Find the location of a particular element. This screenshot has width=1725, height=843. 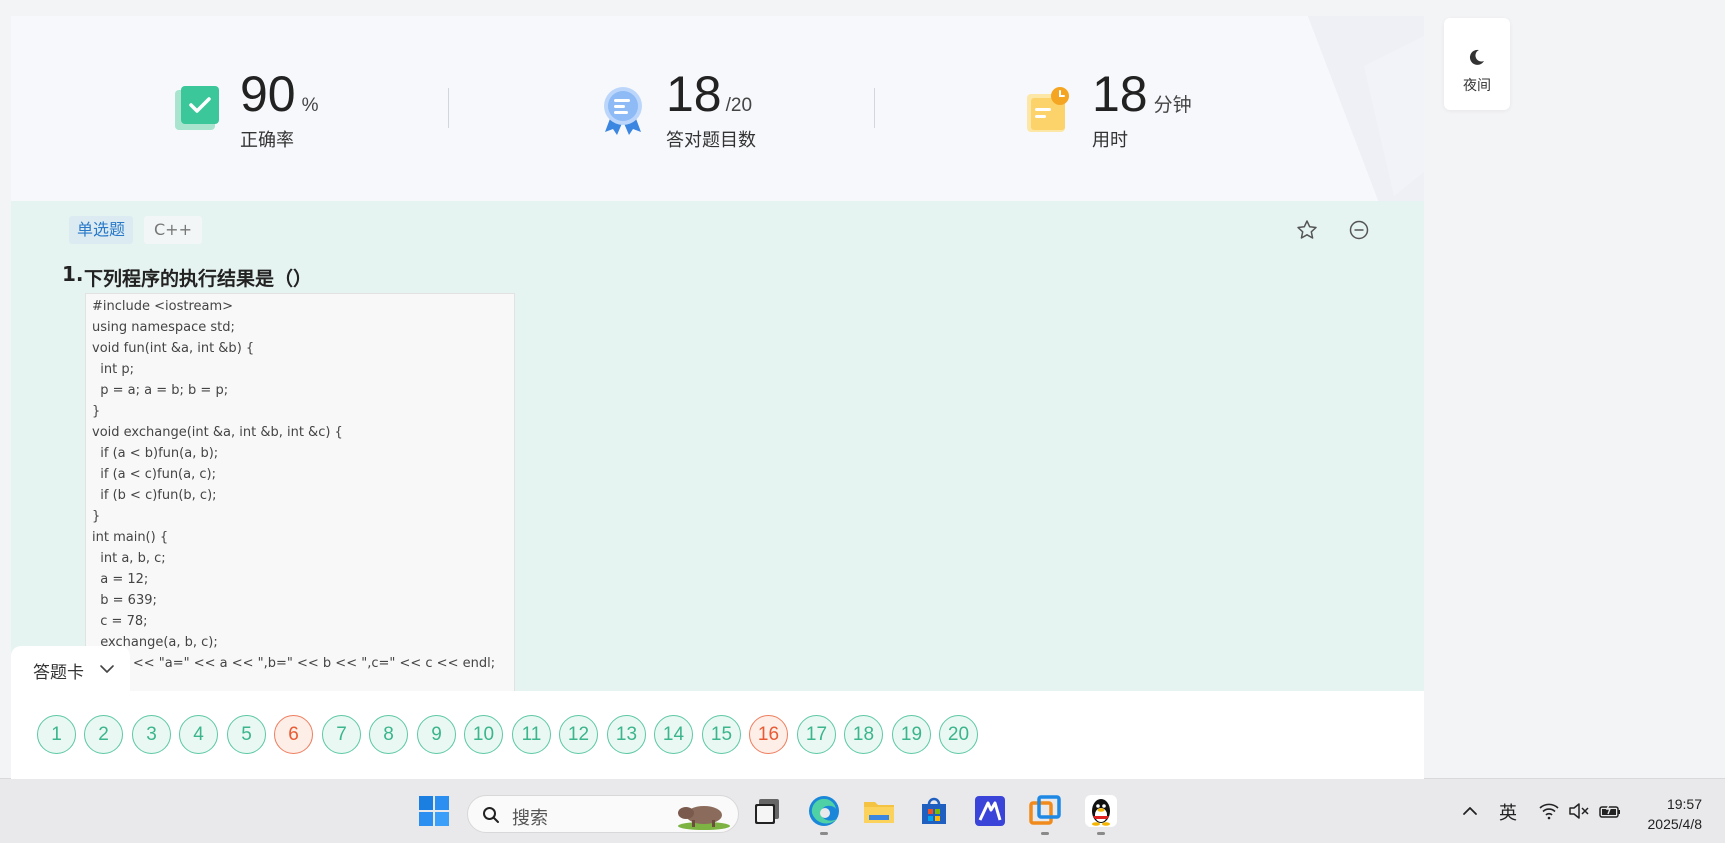

award-ribbon-icon is located at coordinates (623, 111).